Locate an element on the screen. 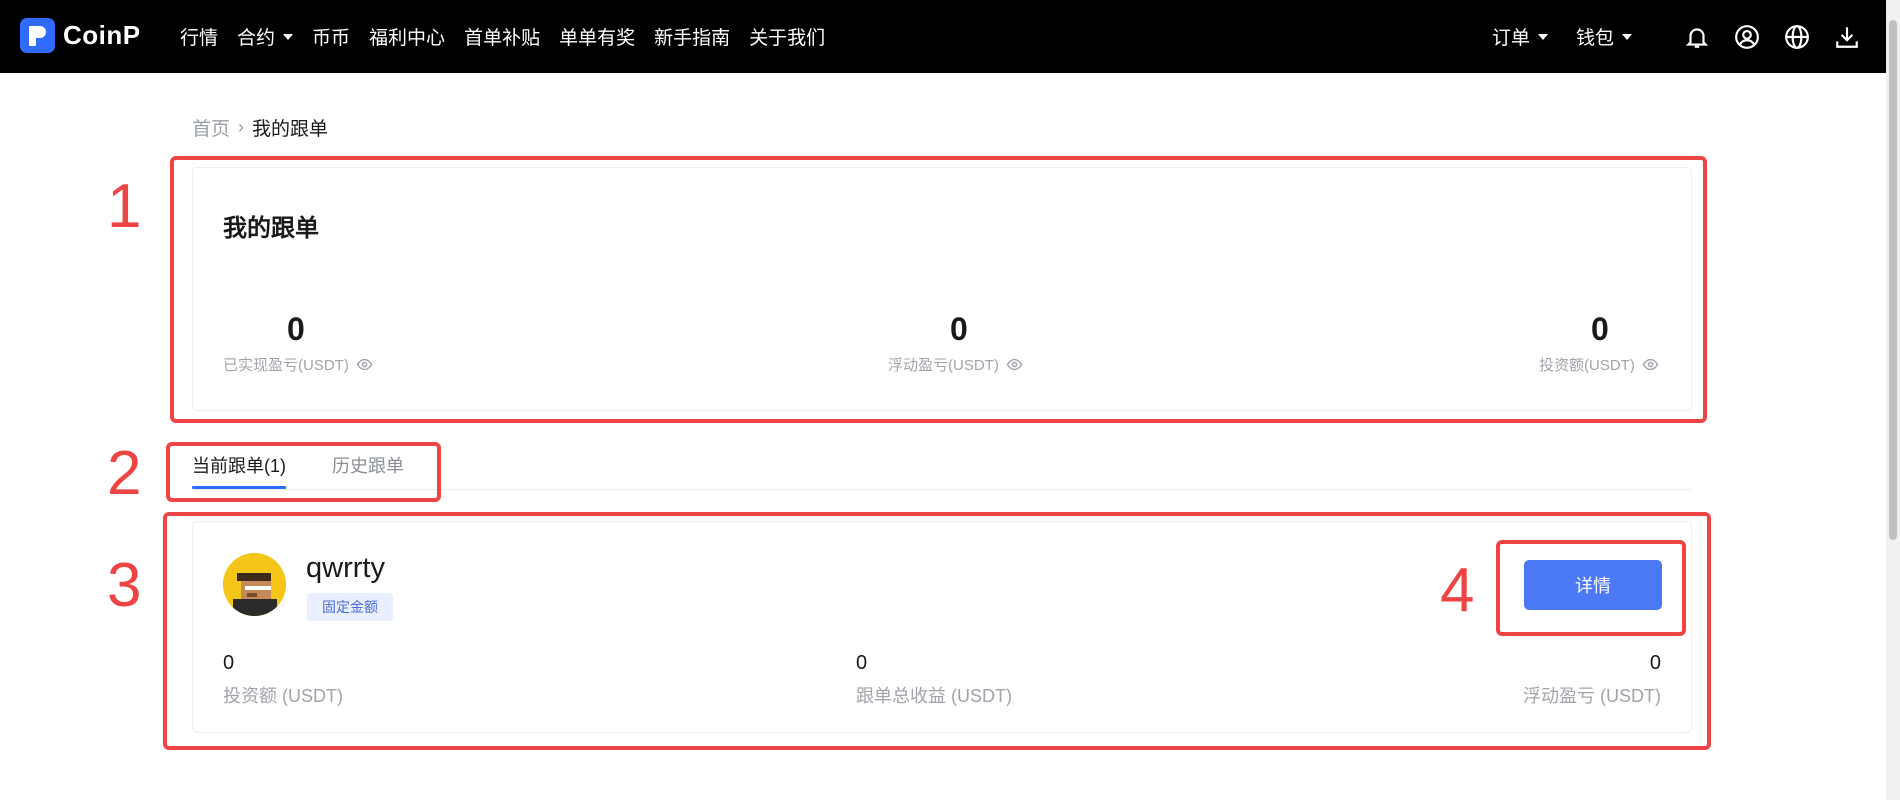 The image size is (1900, 800). annotation-number-1: 1 is located at coordinates (124, 206).